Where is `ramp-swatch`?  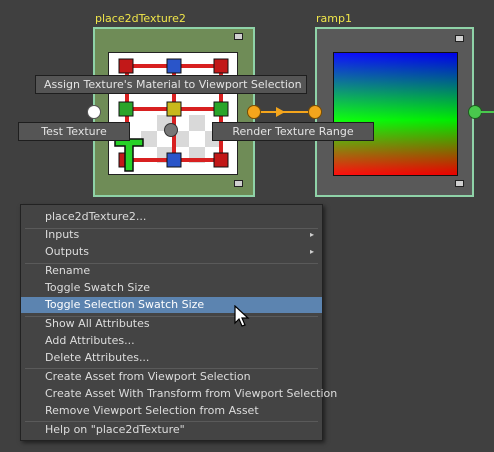
ramp-swatch is located at coordinates (395, 114).